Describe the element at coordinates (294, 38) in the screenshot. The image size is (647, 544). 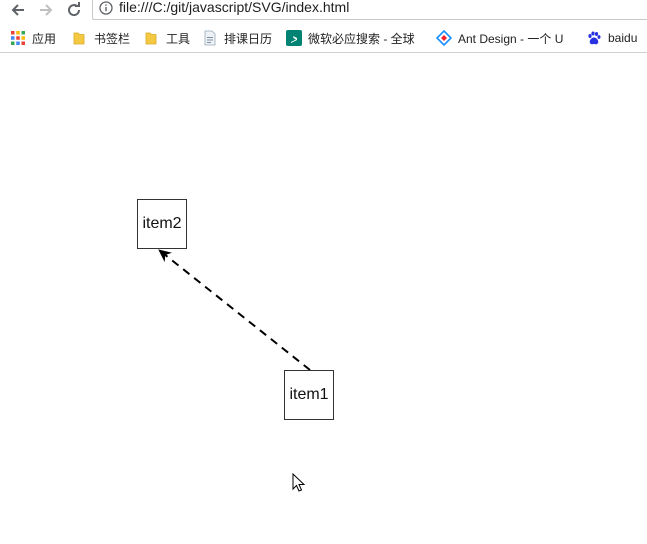
I see `bing-icon` at that location.